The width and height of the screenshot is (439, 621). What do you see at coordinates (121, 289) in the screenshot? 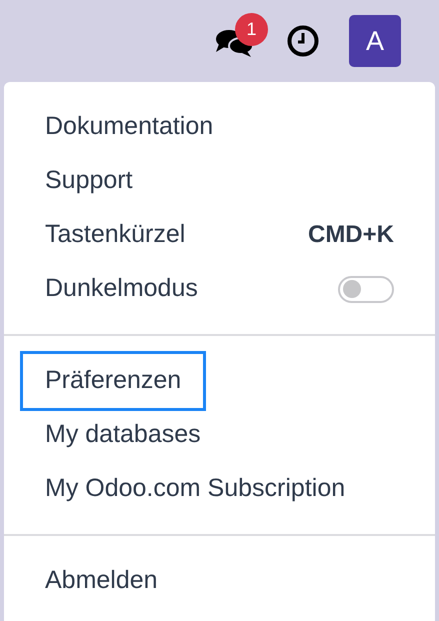
I see `menu-item: Dunkelmodus` at bounding box center [121, 289].